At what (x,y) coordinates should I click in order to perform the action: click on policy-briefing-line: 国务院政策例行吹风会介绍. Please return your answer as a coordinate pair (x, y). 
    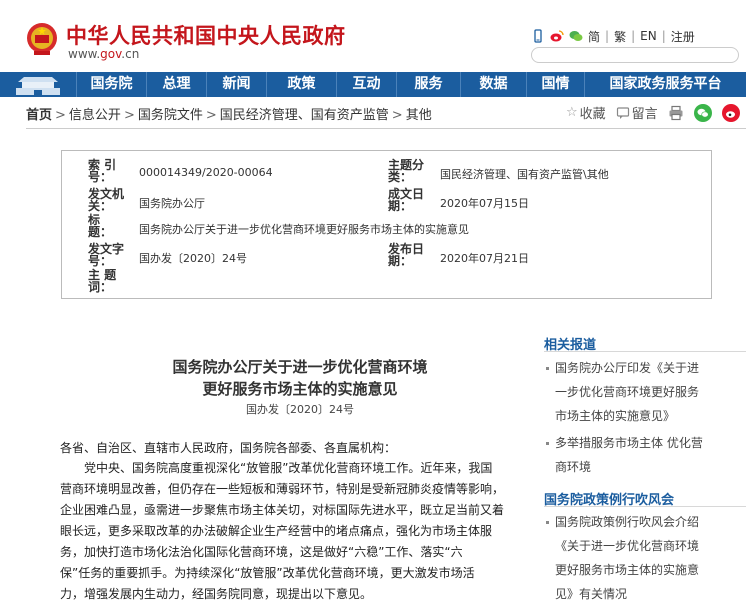
    Looking at the image, I should click on (627, 522).